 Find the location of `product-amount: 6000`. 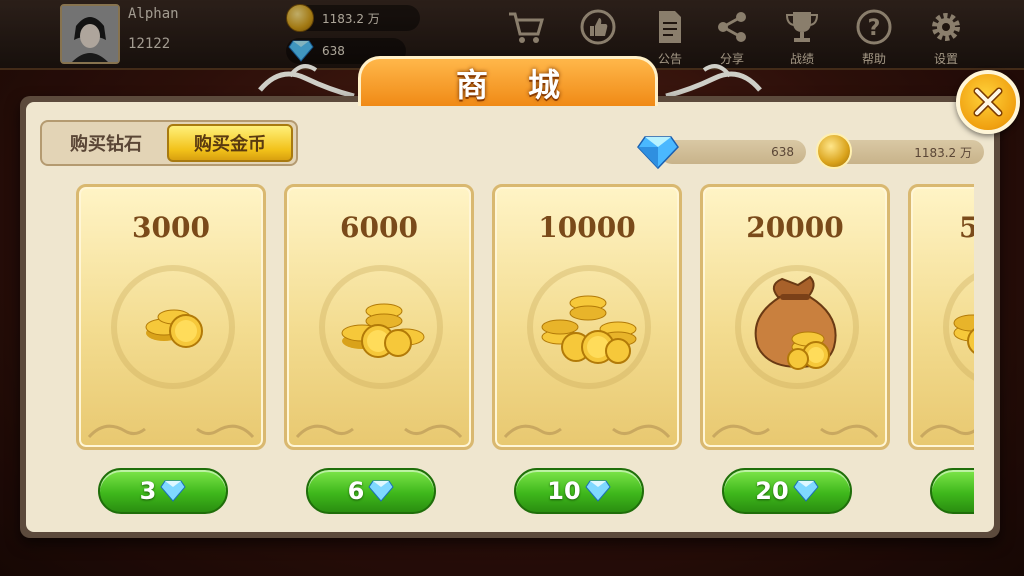

product-amount: 6000 is located at coordinates (379, 227).